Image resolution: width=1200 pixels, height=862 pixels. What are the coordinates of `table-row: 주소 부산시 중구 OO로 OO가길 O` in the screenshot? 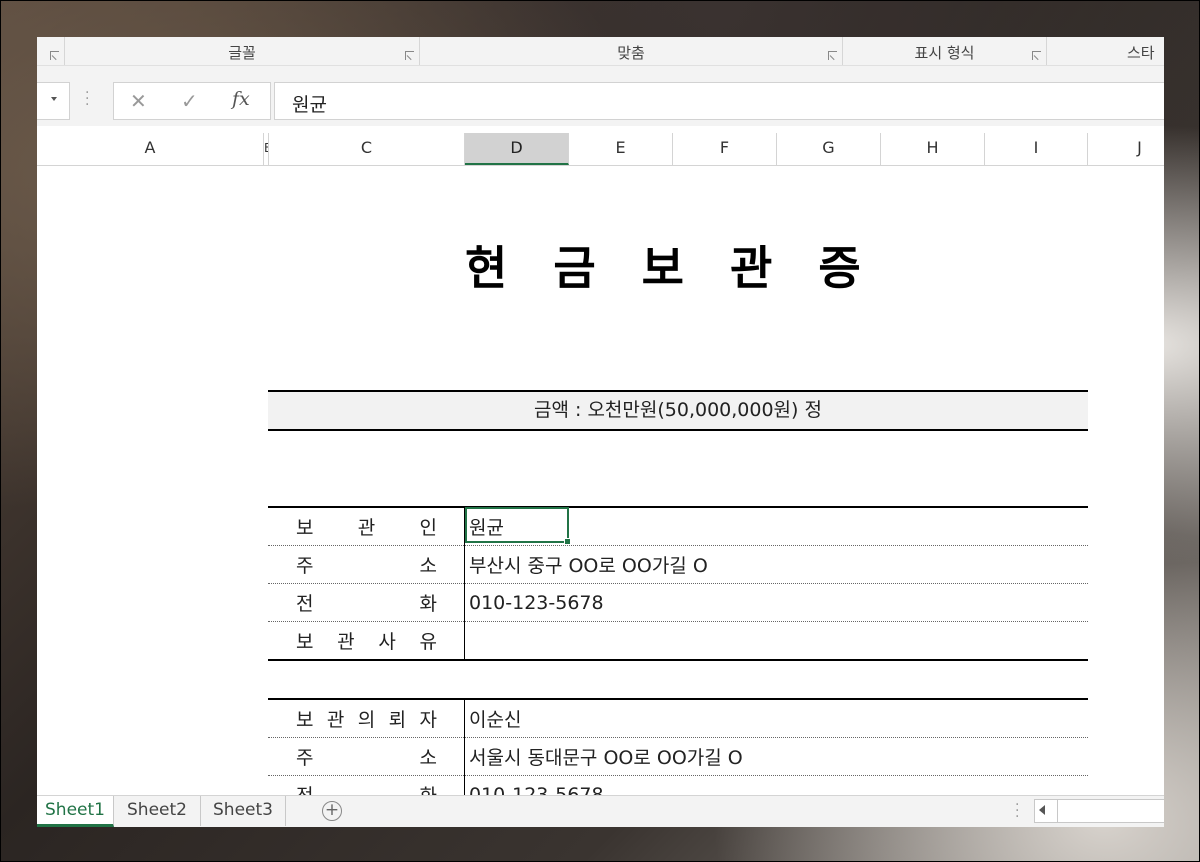 It's located at (678, 564).